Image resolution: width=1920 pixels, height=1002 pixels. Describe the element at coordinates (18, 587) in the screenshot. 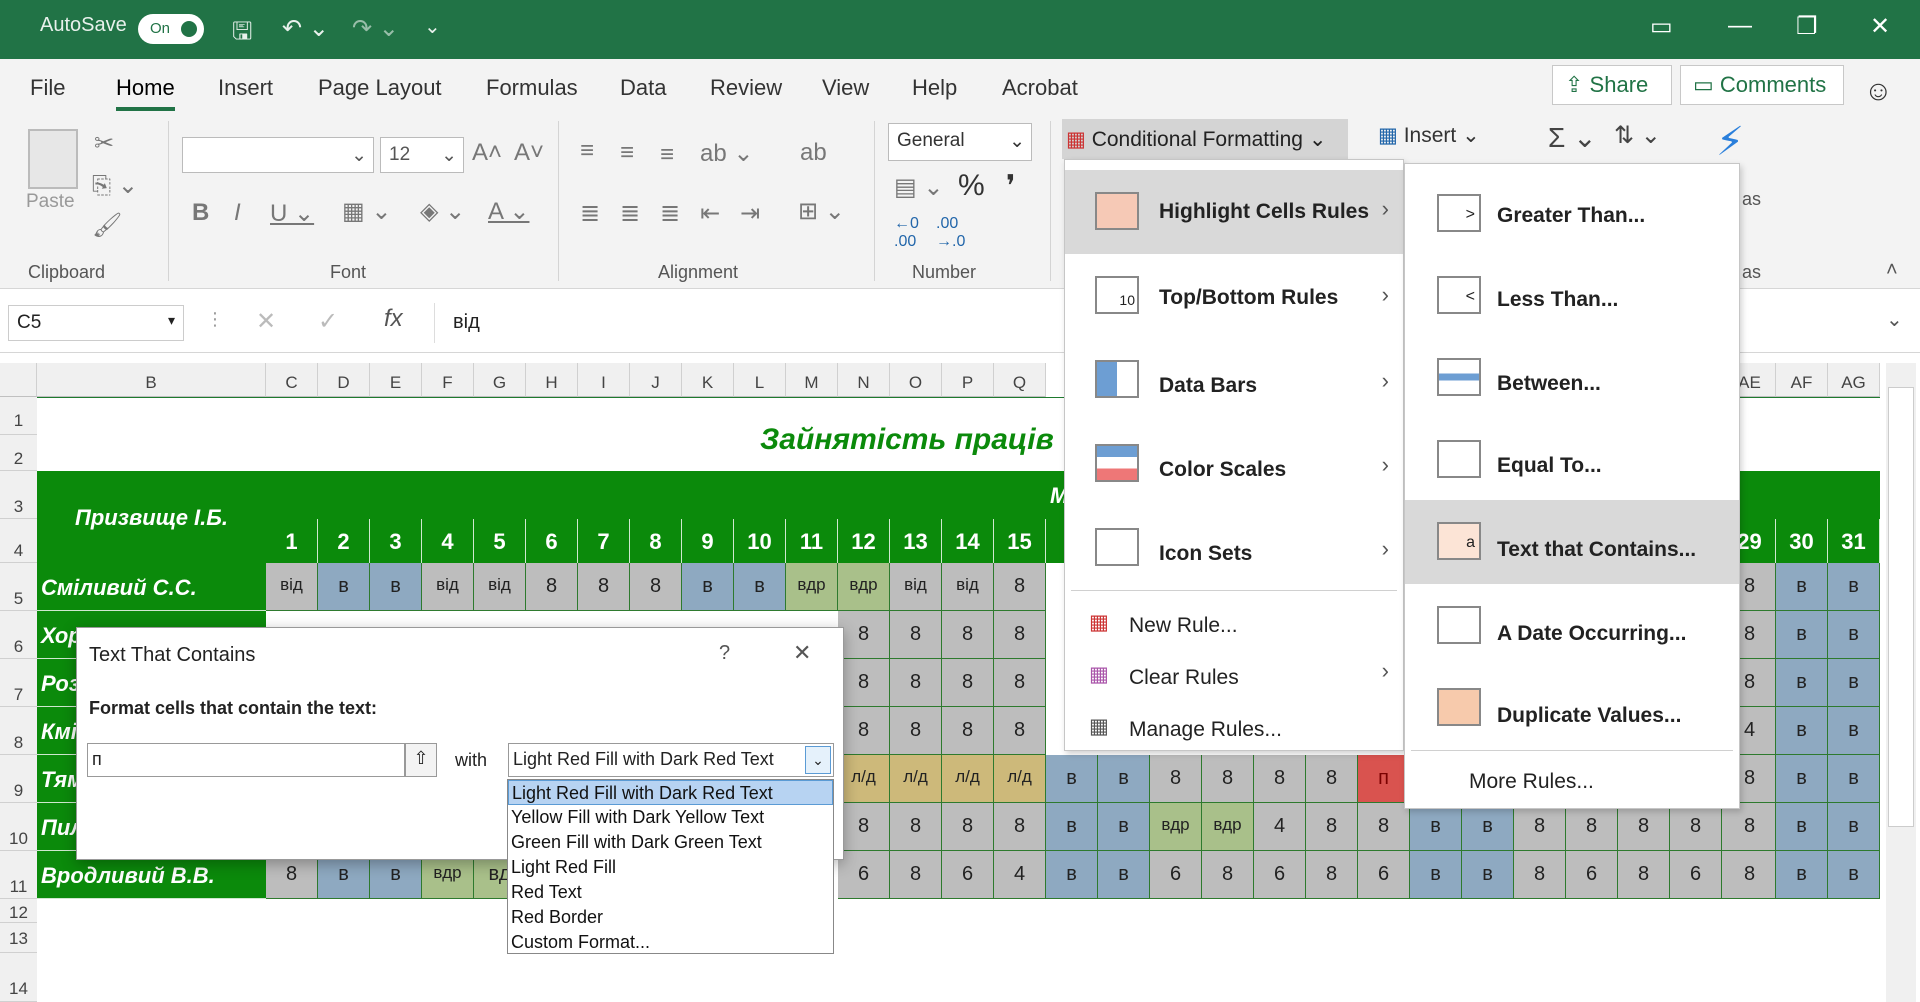

I see `row-header: 5` at that location.